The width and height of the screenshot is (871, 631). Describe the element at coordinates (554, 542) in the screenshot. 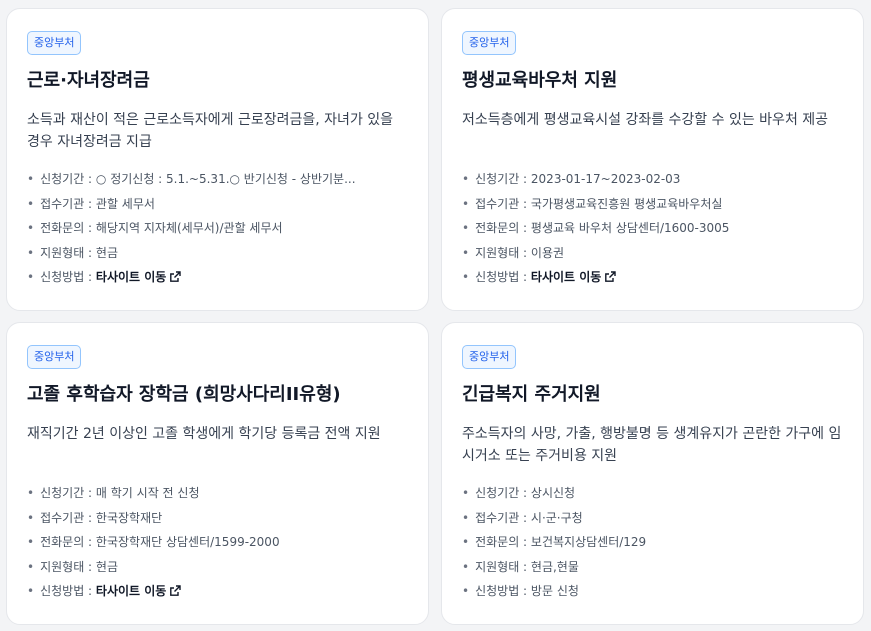

I see `info-phone: • 전화문의 : 보건복지상담센터/129` at that location.